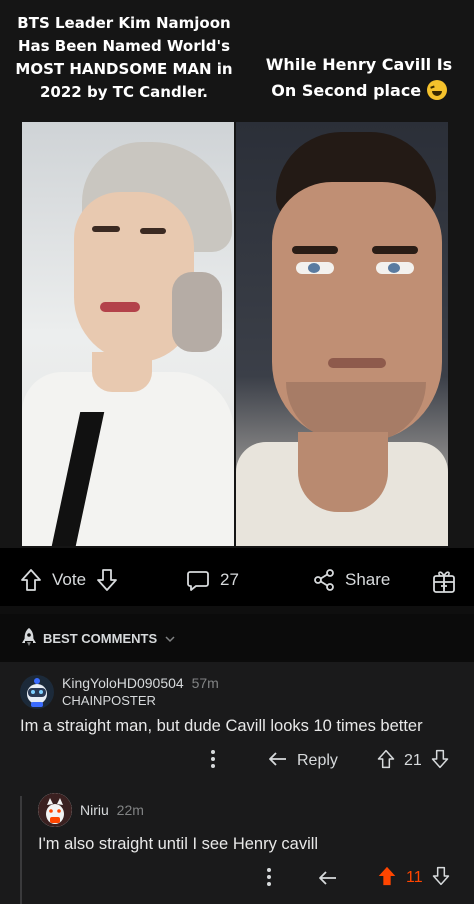 The image size is (474, 904). I want to click on caption-left-line: 2022 by TC Candler., so click(124, 92).